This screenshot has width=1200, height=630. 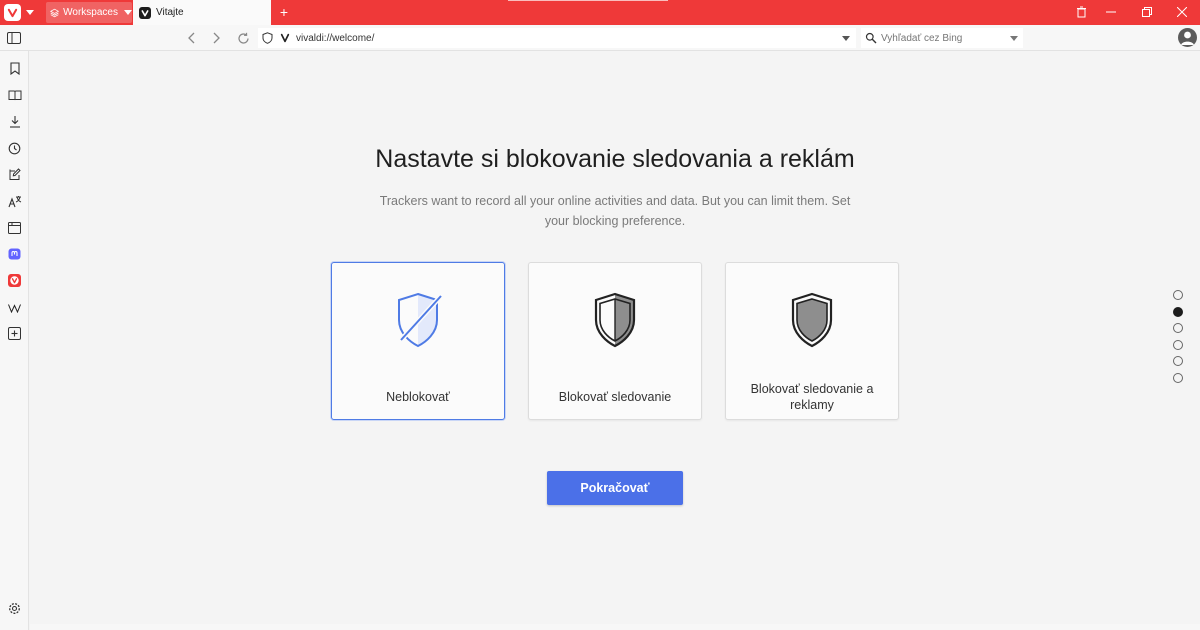 What do you see at coordinates (170, 12) in the screenshot?
I see `tab-title: Vitajte` at bounding box center [170, 12].